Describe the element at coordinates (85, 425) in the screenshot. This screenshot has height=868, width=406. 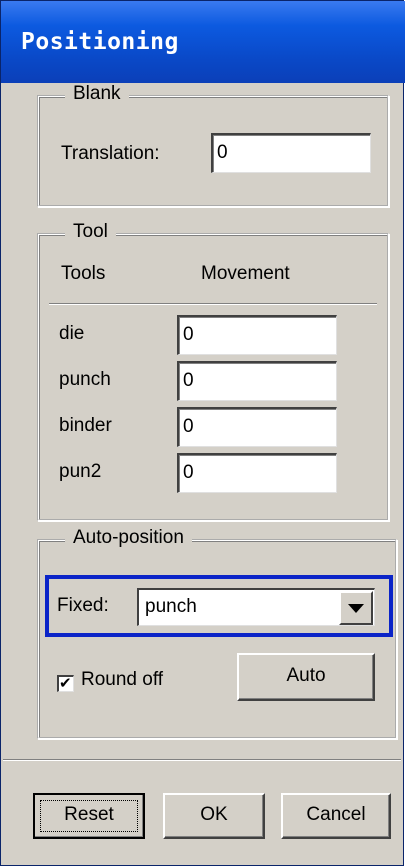
I see `tool-name-binder: binder` at that location.